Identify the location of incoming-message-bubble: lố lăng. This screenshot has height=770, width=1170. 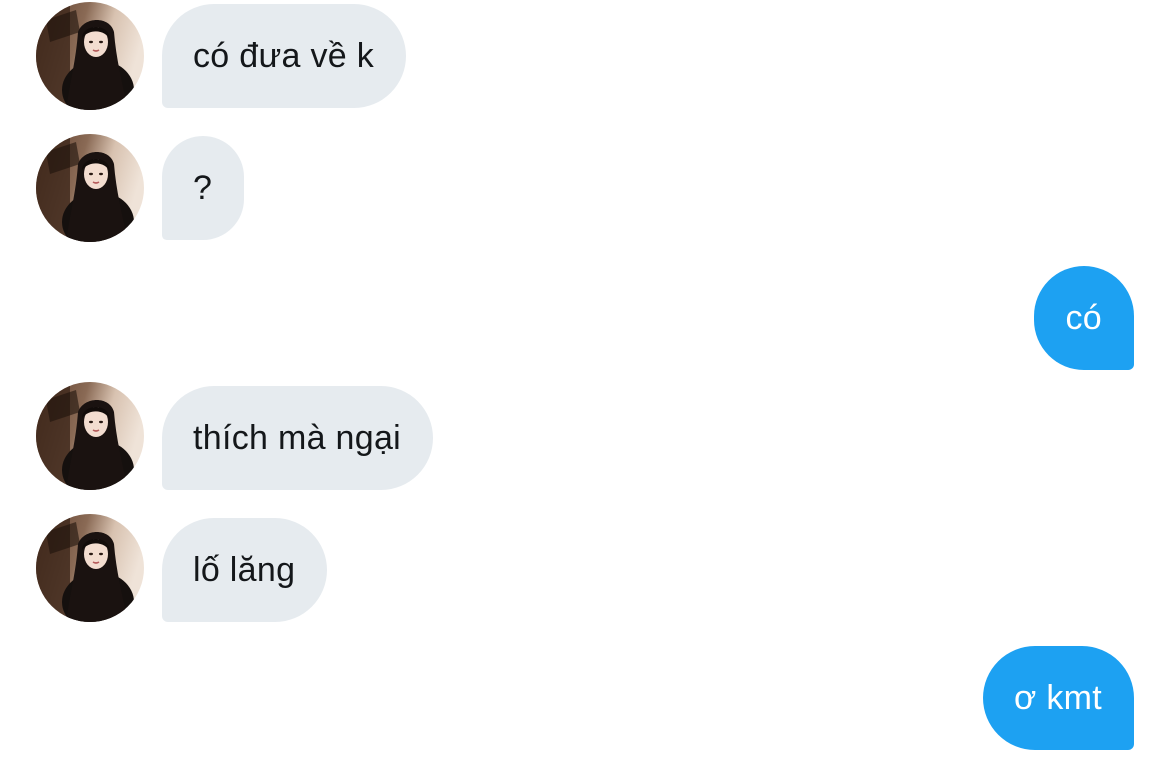
(245, 570).